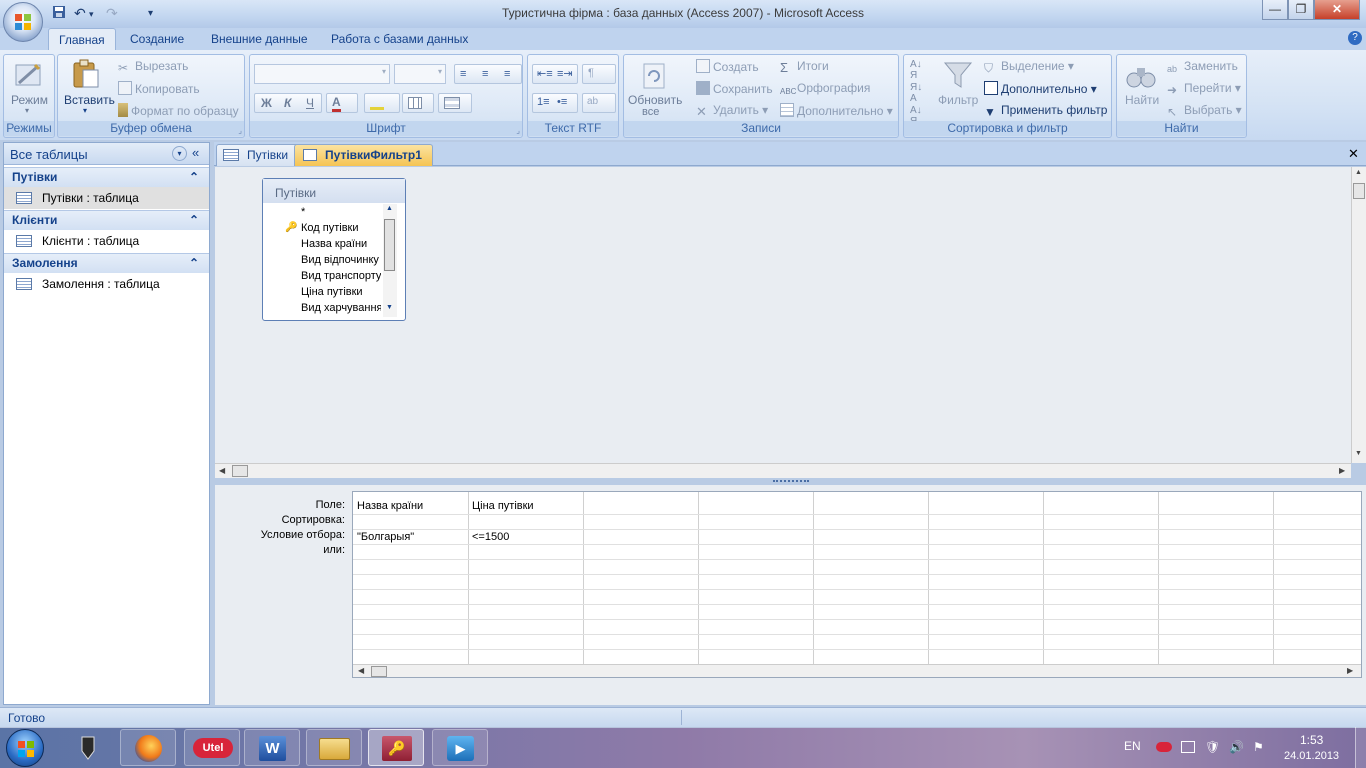 This screenshot has width=1366, height=768. What do you see at coordinates (179, 153) in the screenshot?
I see `nav-menu-dropdown-icon: ▾` at bounding box center [179, 153].